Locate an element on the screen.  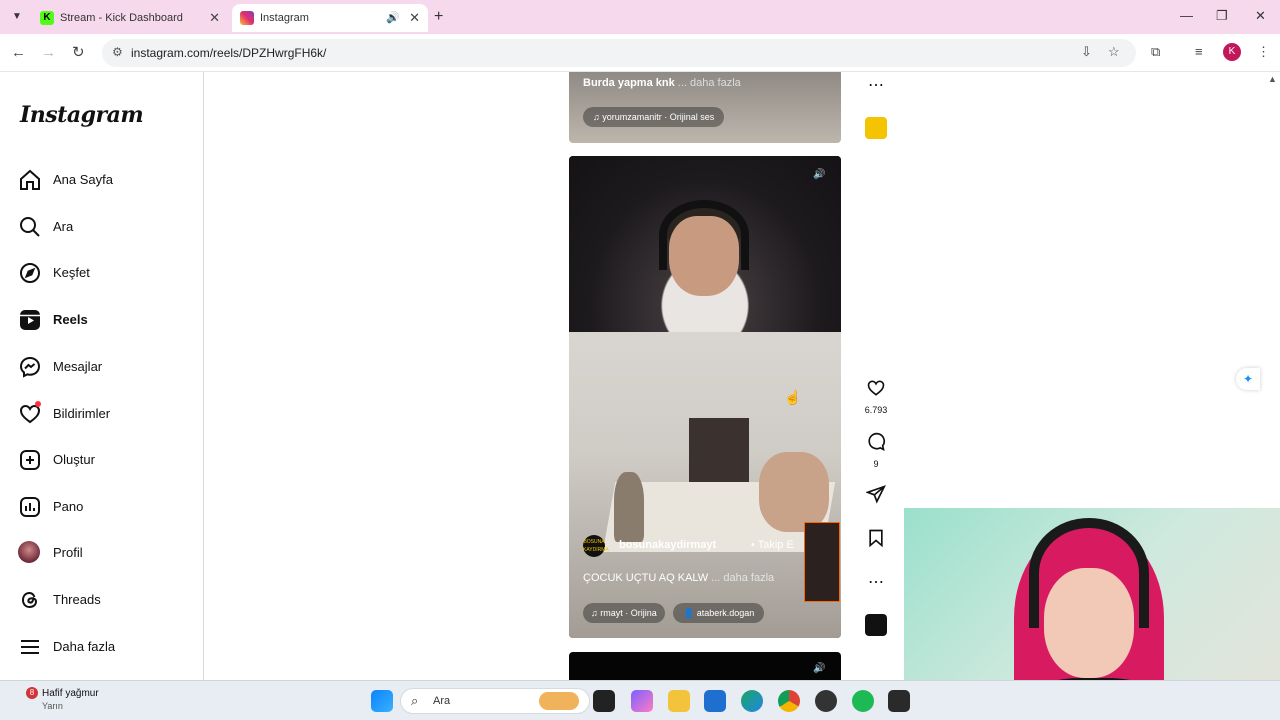
reload-icon: ↻ is located at coordinates (78, 53).